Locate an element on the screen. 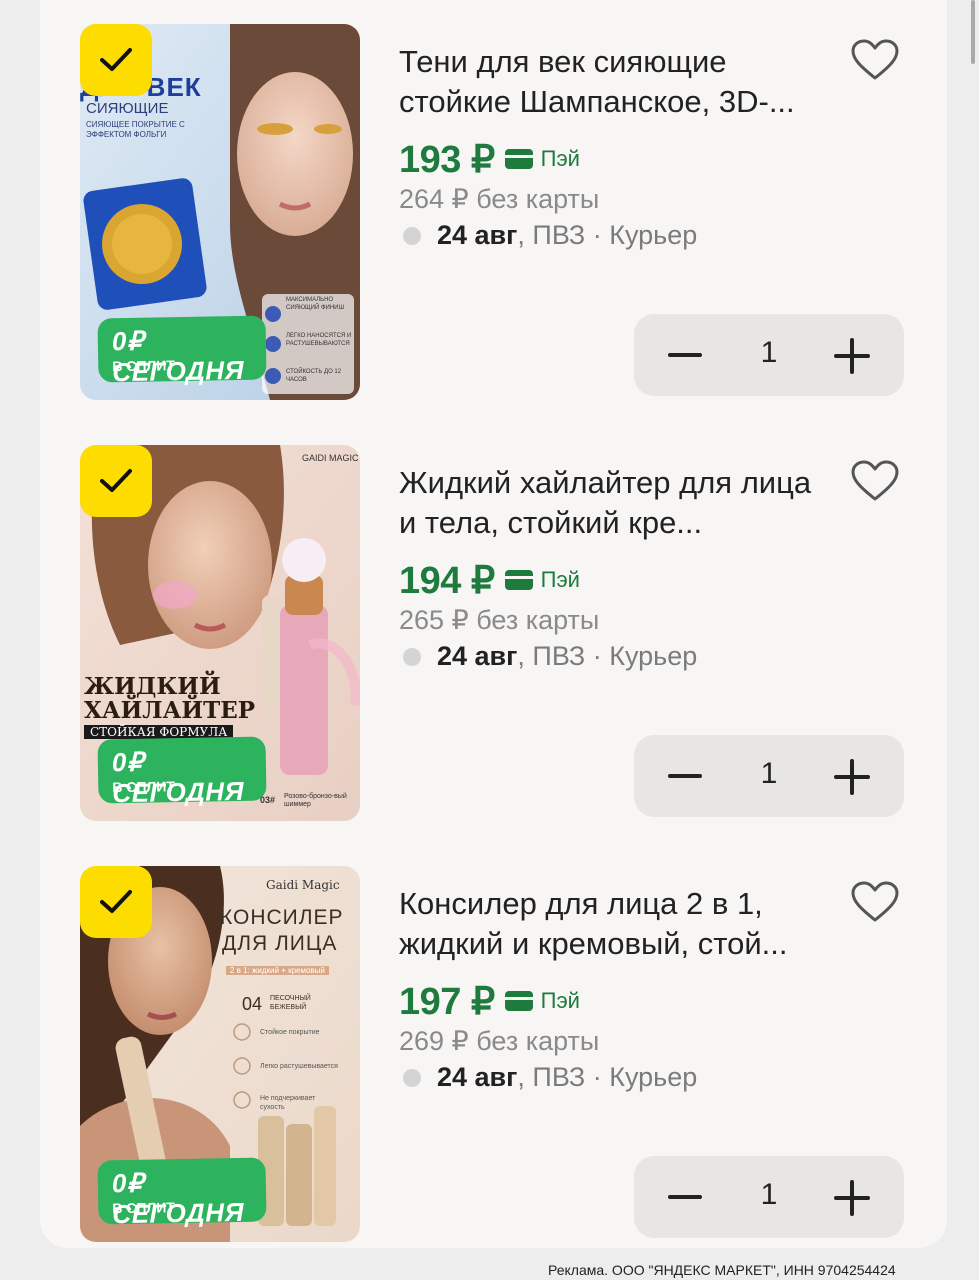  price: 193 ₽ is located at coordinates (447, 159).